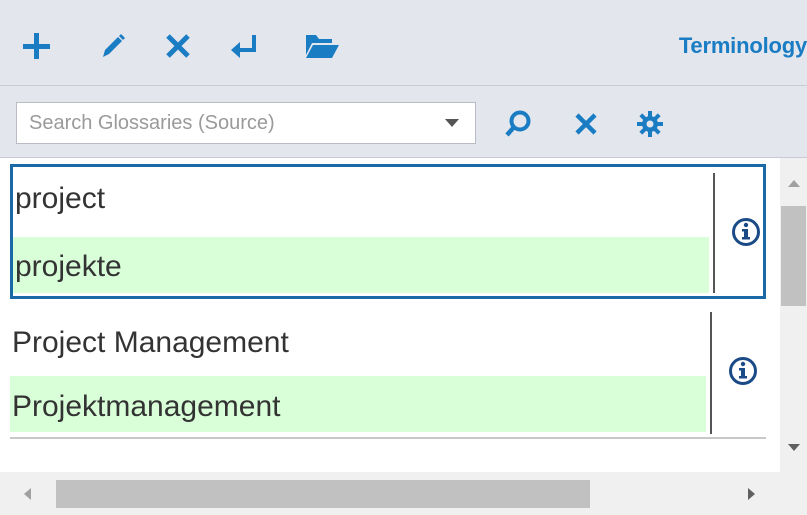  Describe the element at coordinates (793, 256) in the screenshot. I see `vertical-scroll-thumb` at that location.